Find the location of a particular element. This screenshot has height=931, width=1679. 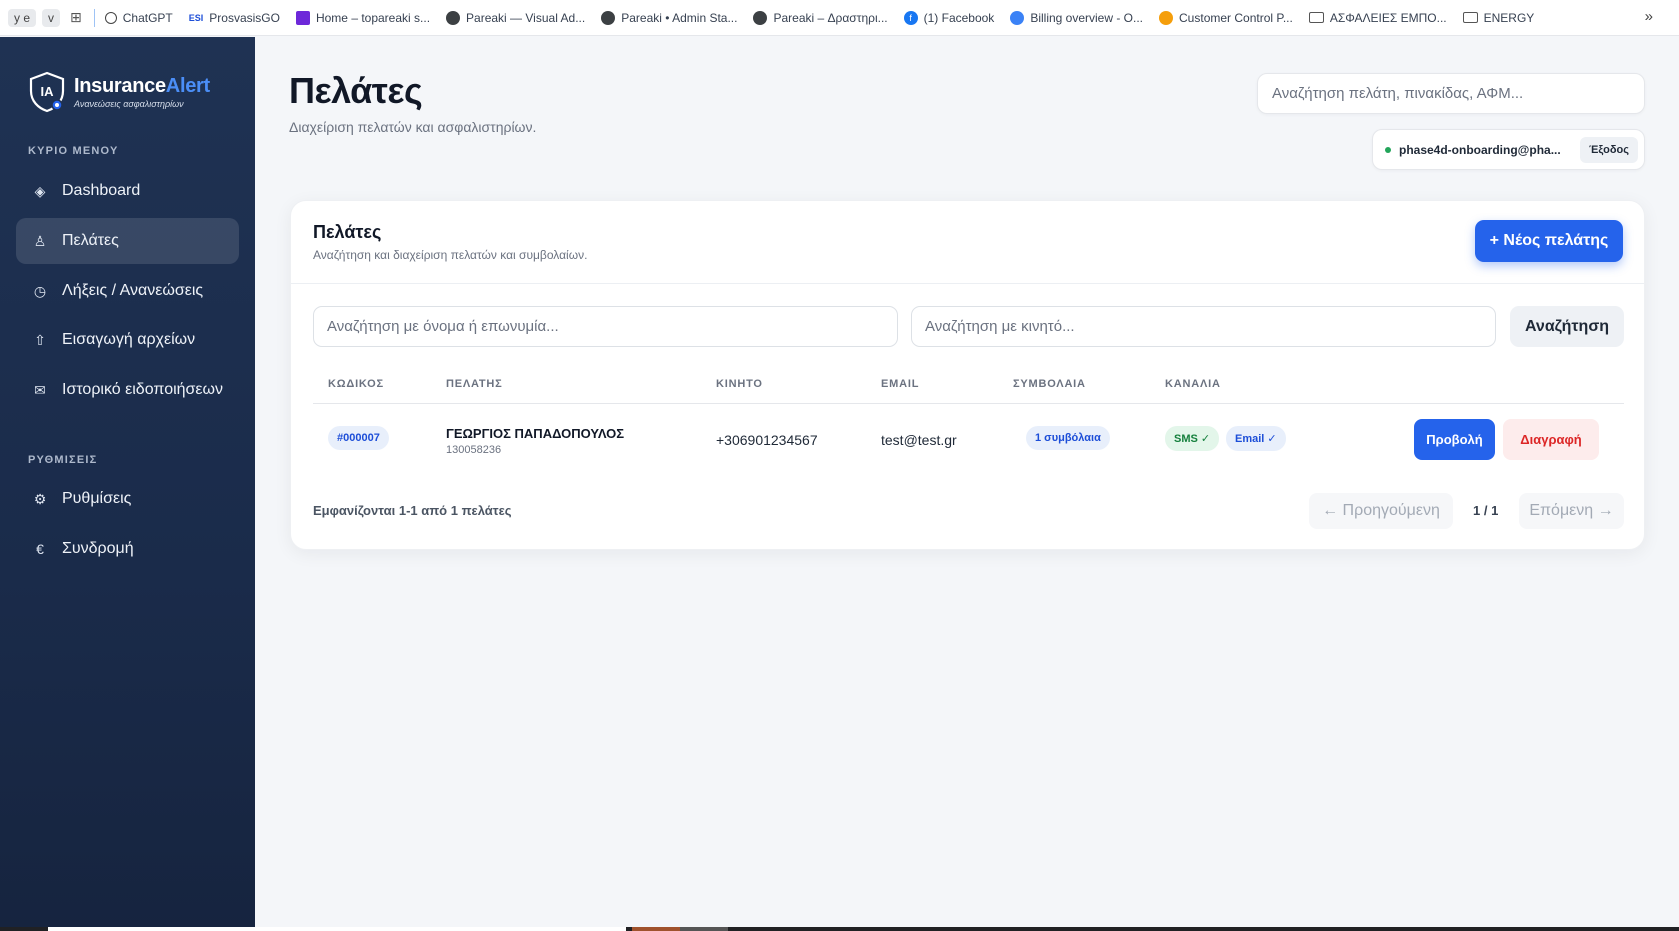

upload-icon: ⇧ is located at coordinates (40, 339).